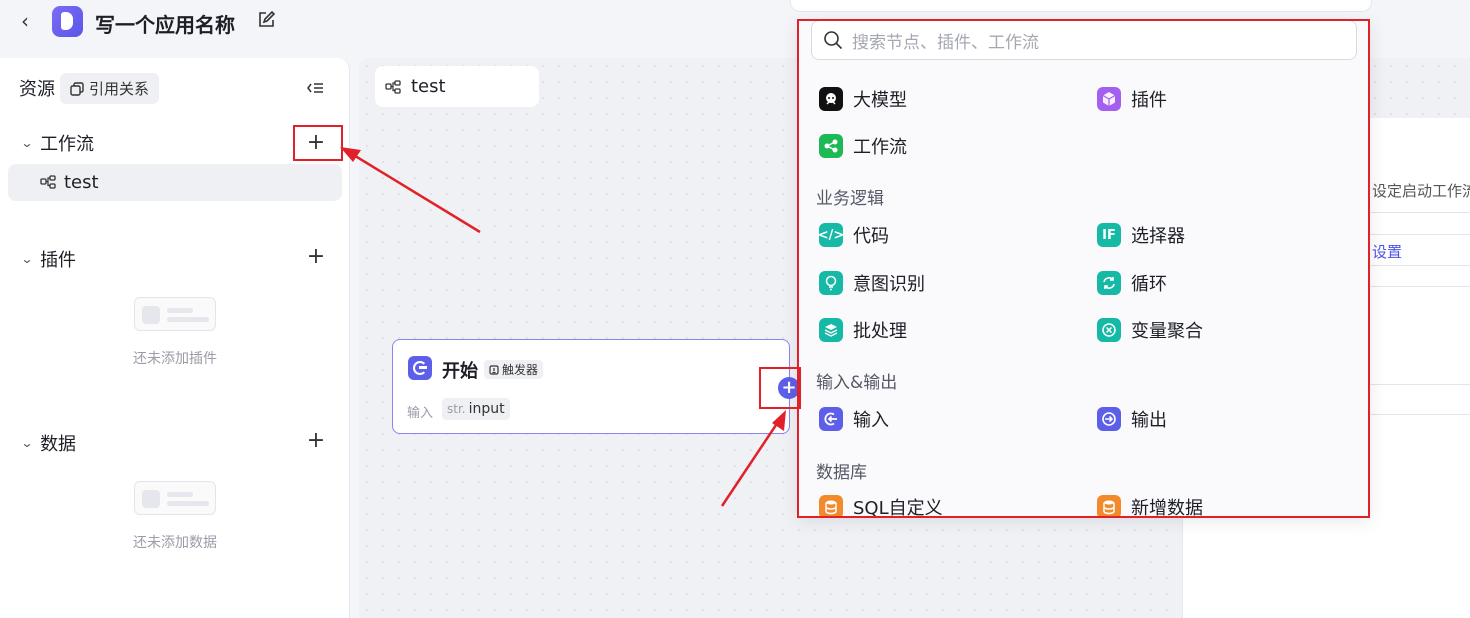 This screenshot has height=618, width=1470. What do you see at coordinates (1167, 331) in the screenshot?
I see `picker-item-label: 变量聚合` at bounding box center [1167, 331].